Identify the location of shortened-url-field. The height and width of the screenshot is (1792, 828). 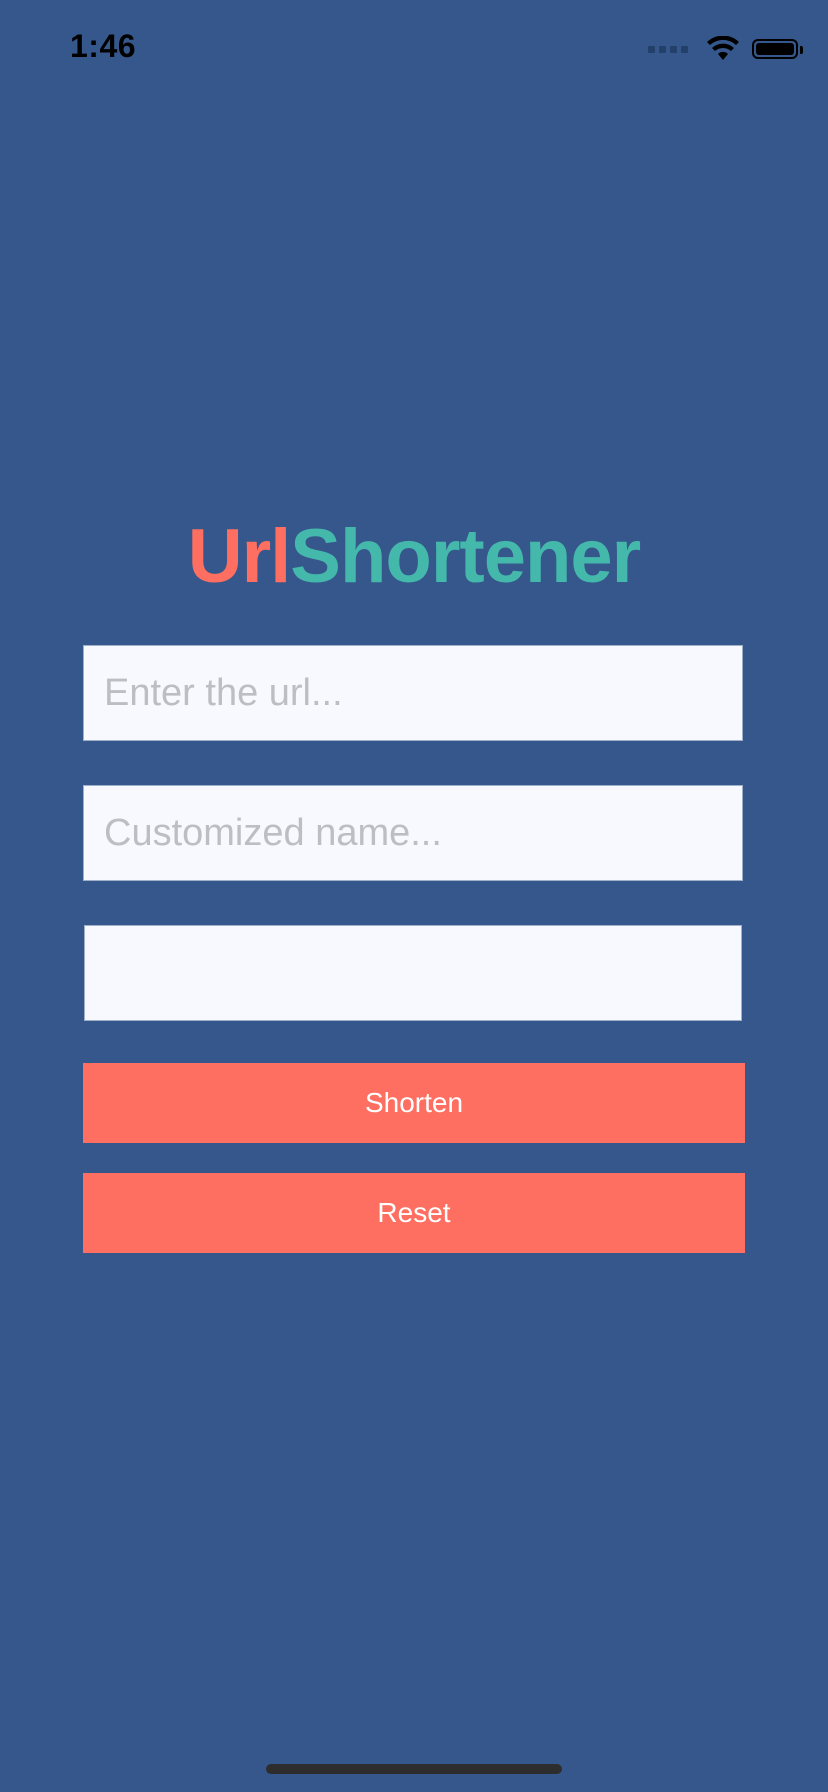
(413, 973).